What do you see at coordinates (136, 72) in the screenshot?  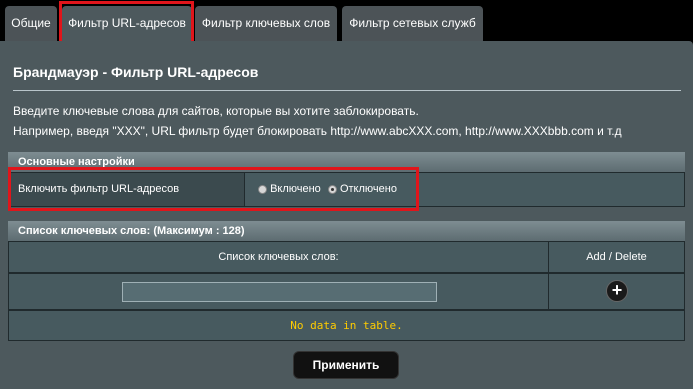 I see `page-title: Брандмауэр - Фильтр URL-адресов` at bounding box center [136, 72].